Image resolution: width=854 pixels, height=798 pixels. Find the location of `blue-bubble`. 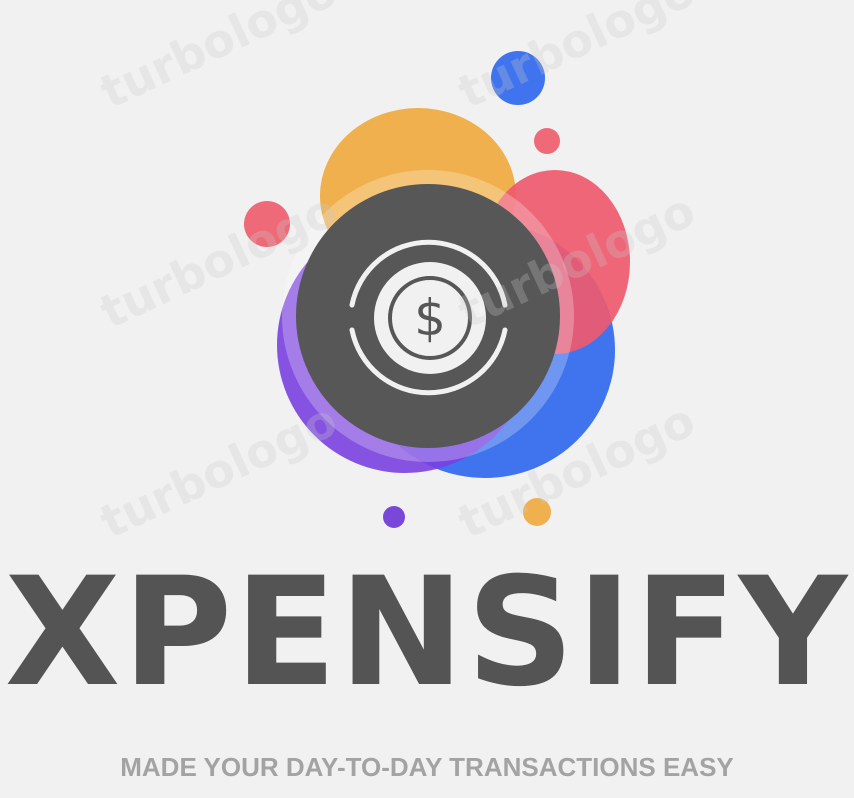

blue-bubble is located at coordinates (518, 78).